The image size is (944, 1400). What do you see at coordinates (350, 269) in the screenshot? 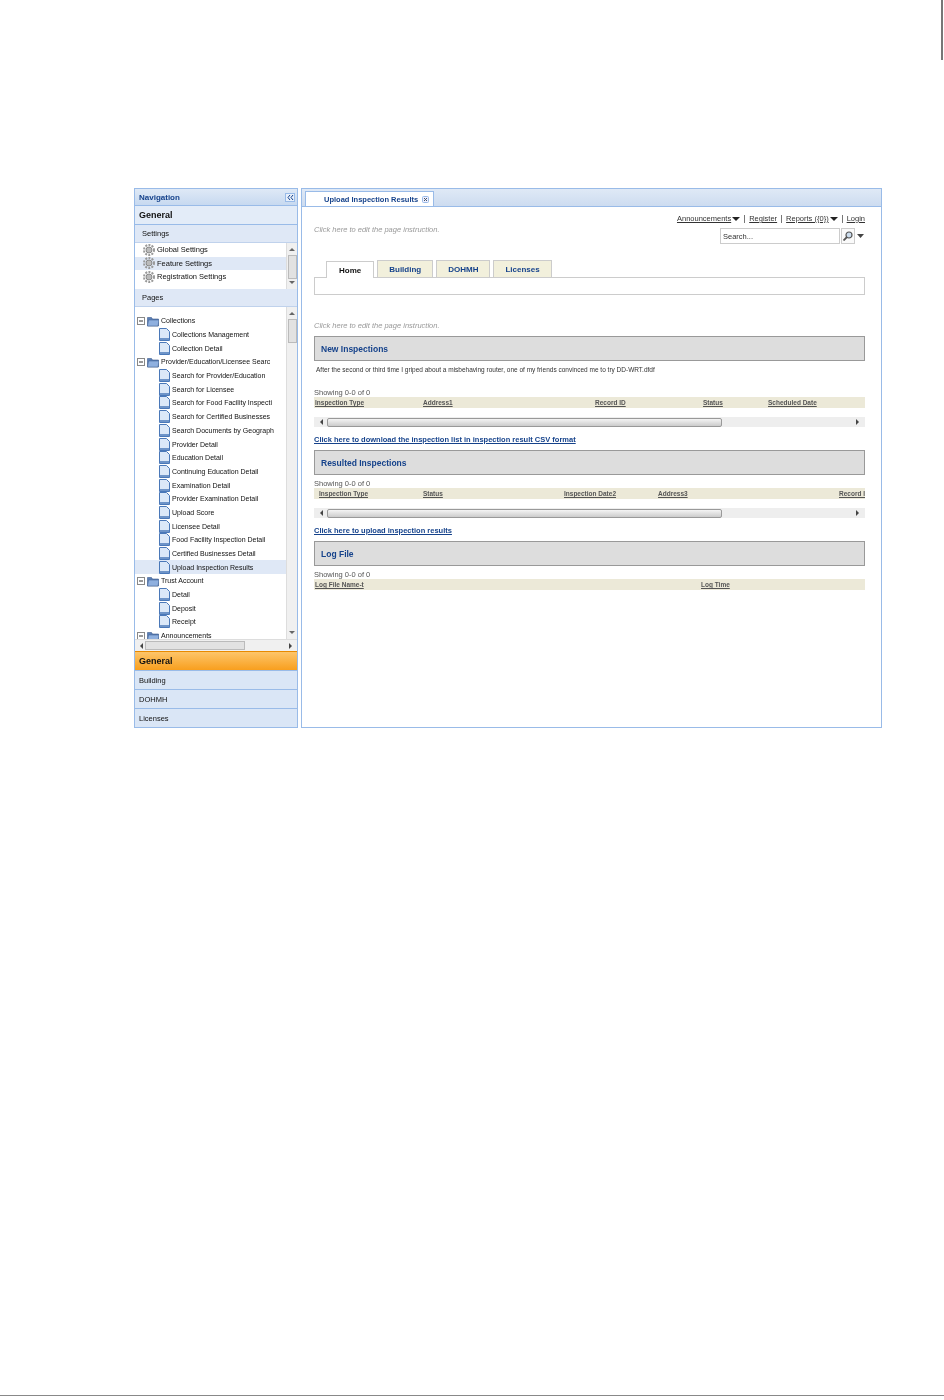
I see `tab: Home` at bounding box center [350, 269].